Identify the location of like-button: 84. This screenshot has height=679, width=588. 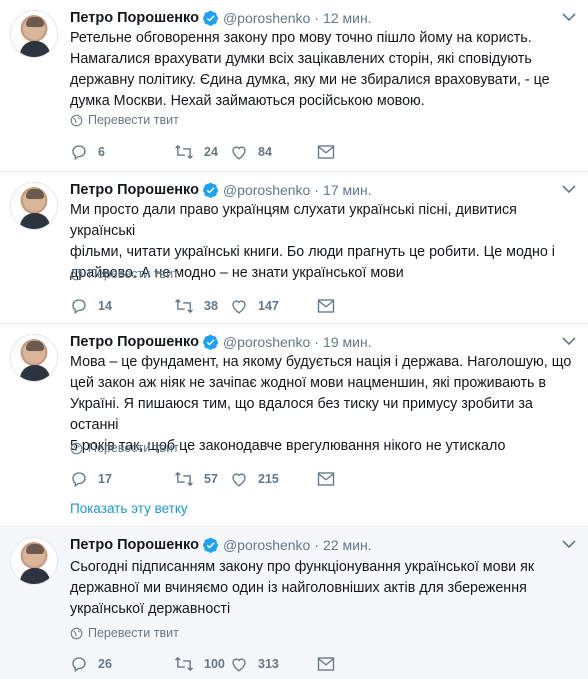
(273, 152).